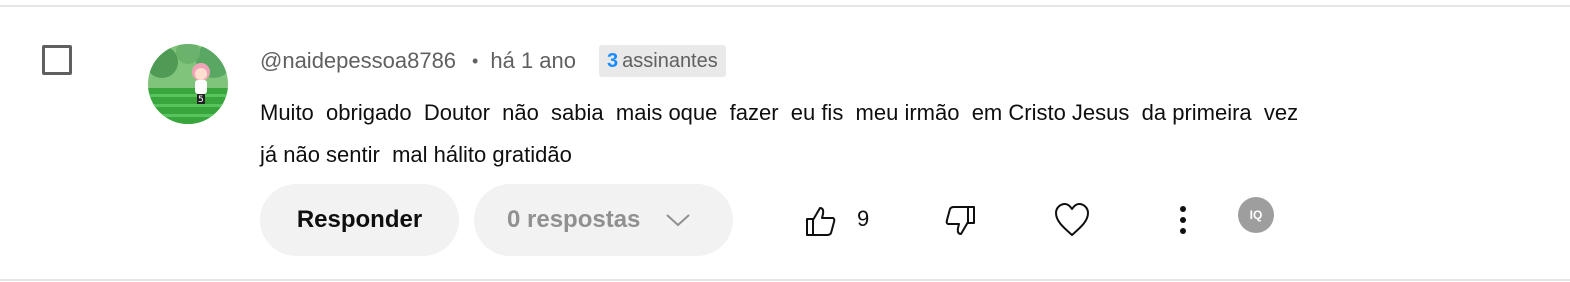 This screenshot has width=1570, height=282. What do you see at coordinates (960, 221) in the screenshot?
I see `thumbs-down-icon` at bounding box center [960, 221].